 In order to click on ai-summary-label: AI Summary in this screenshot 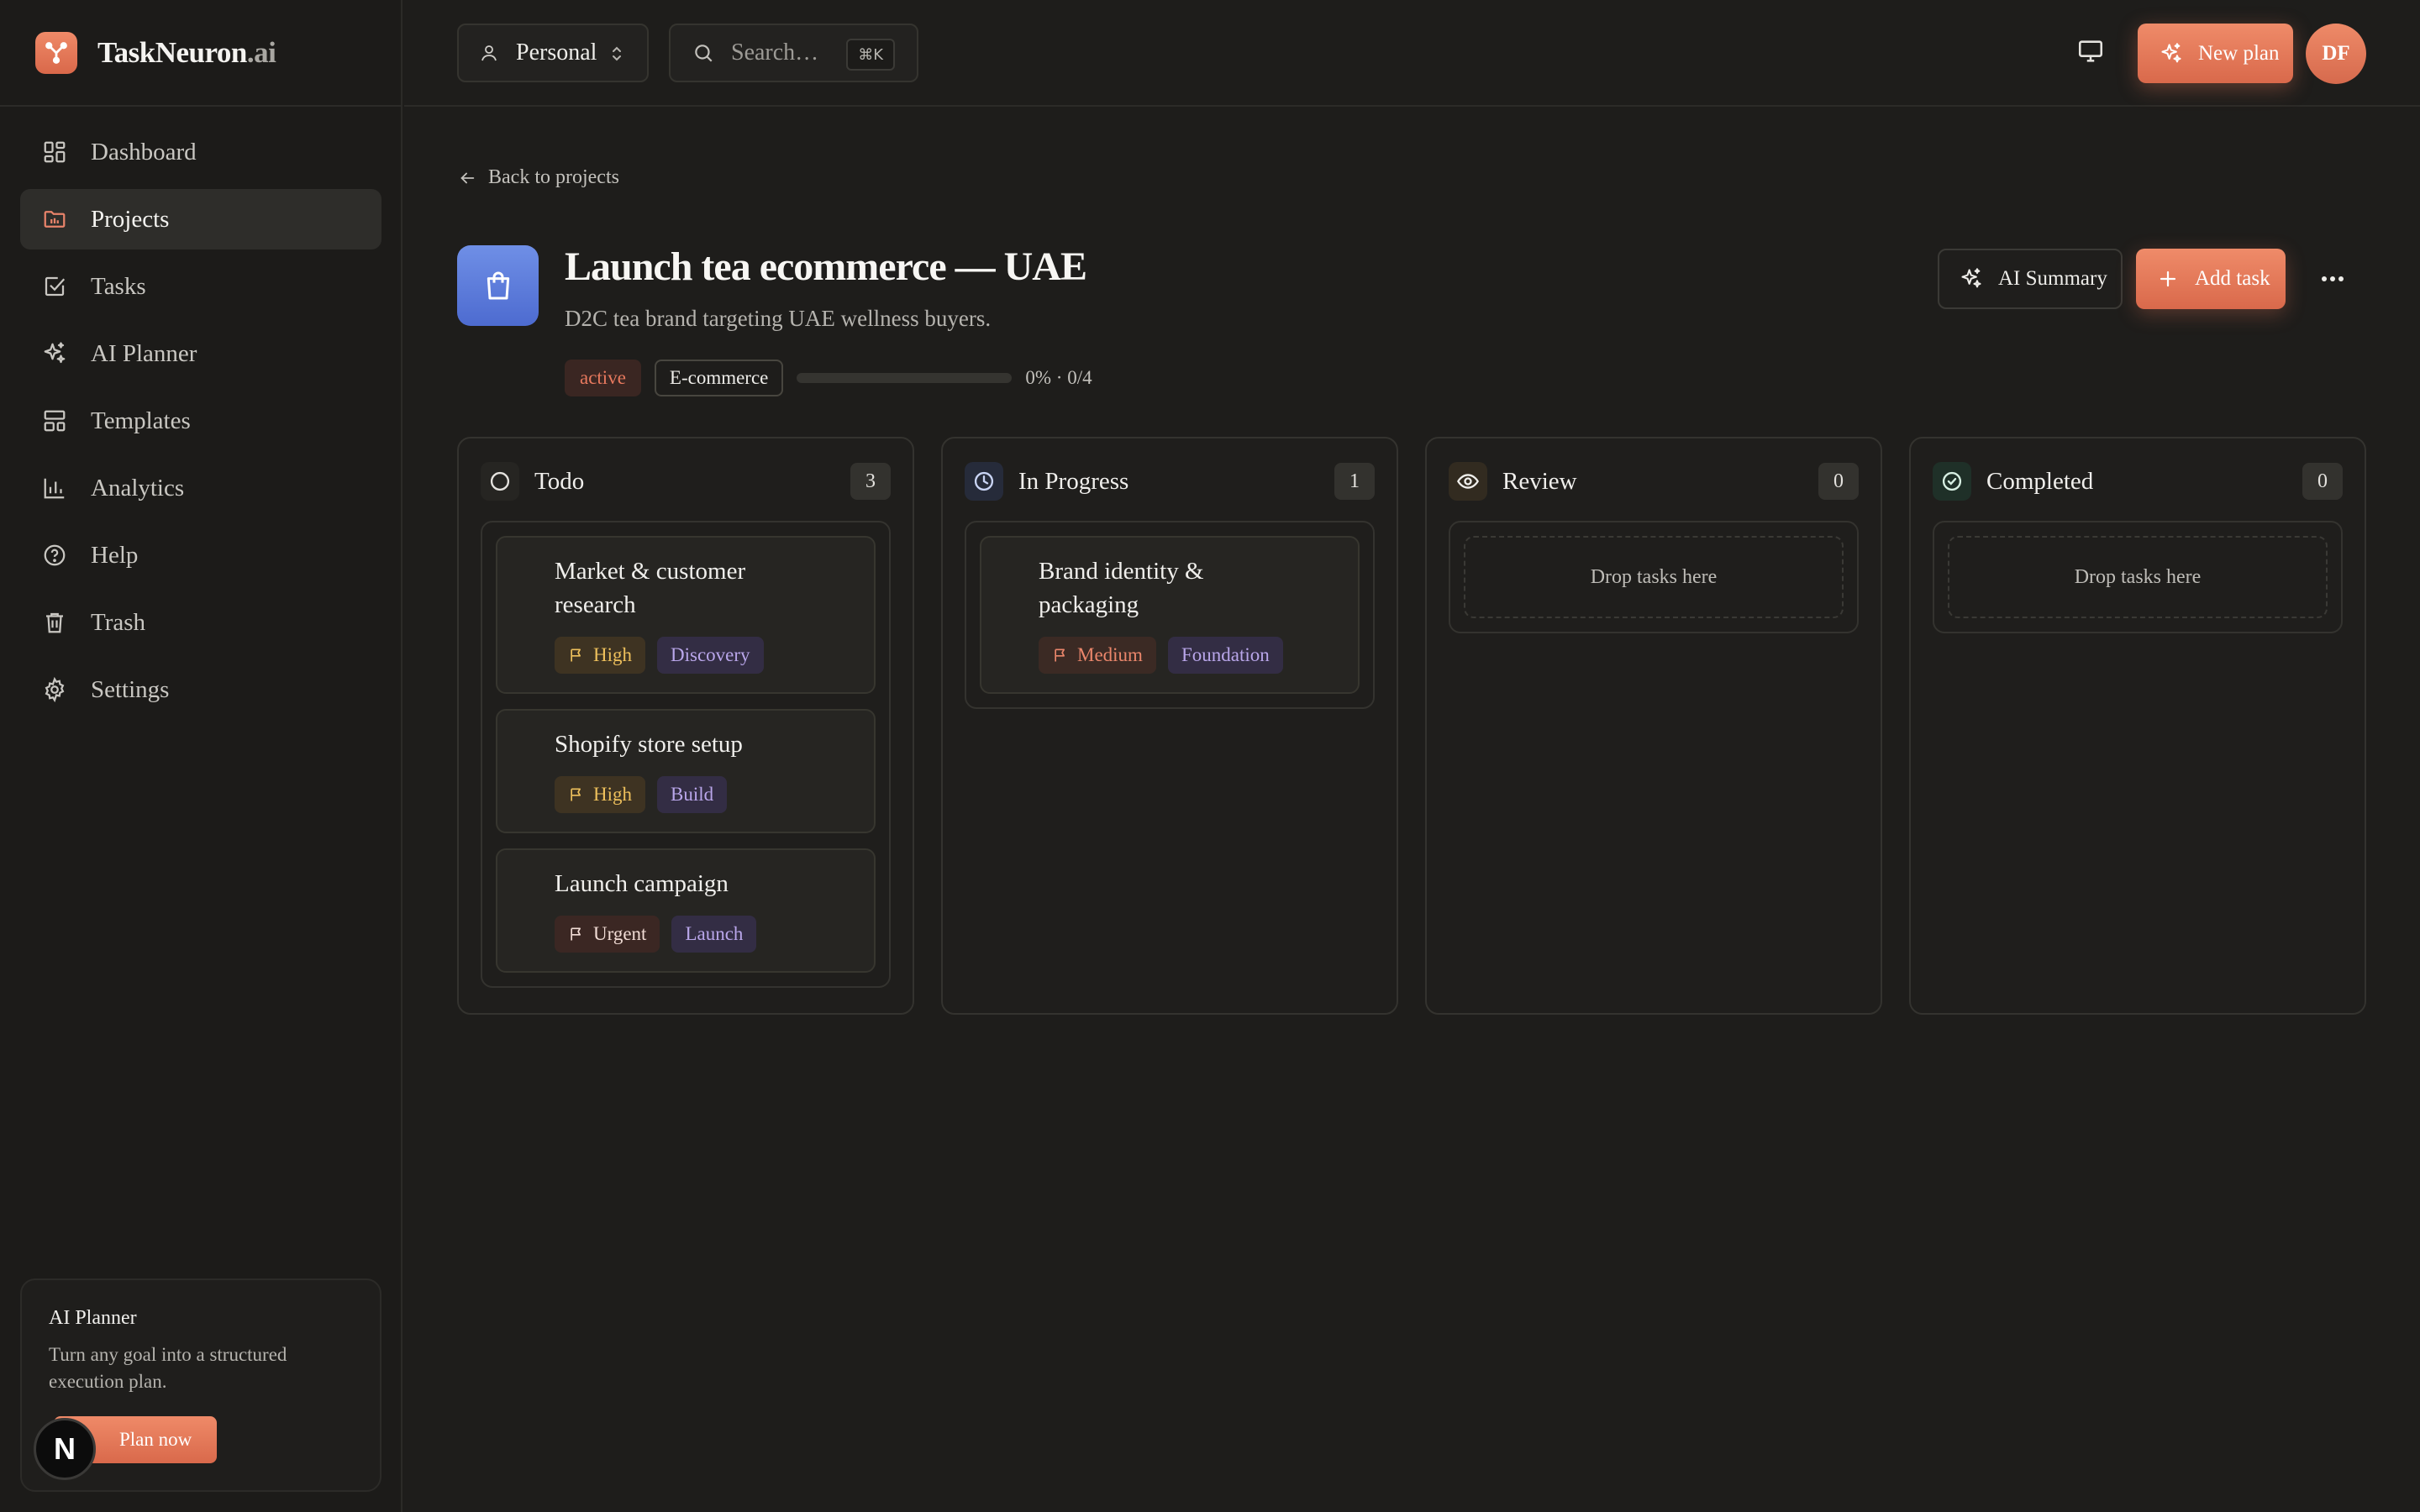, I will do `click(2052, 278)`.